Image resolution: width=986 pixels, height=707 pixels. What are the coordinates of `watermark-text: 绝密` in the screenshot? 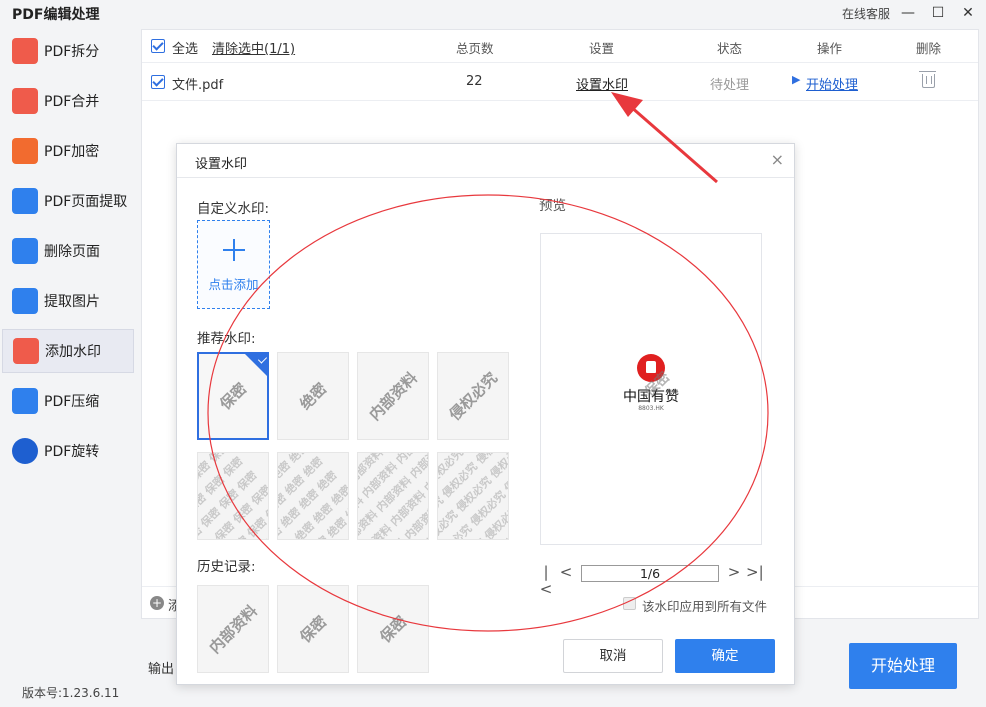 It's located at (313, 396).